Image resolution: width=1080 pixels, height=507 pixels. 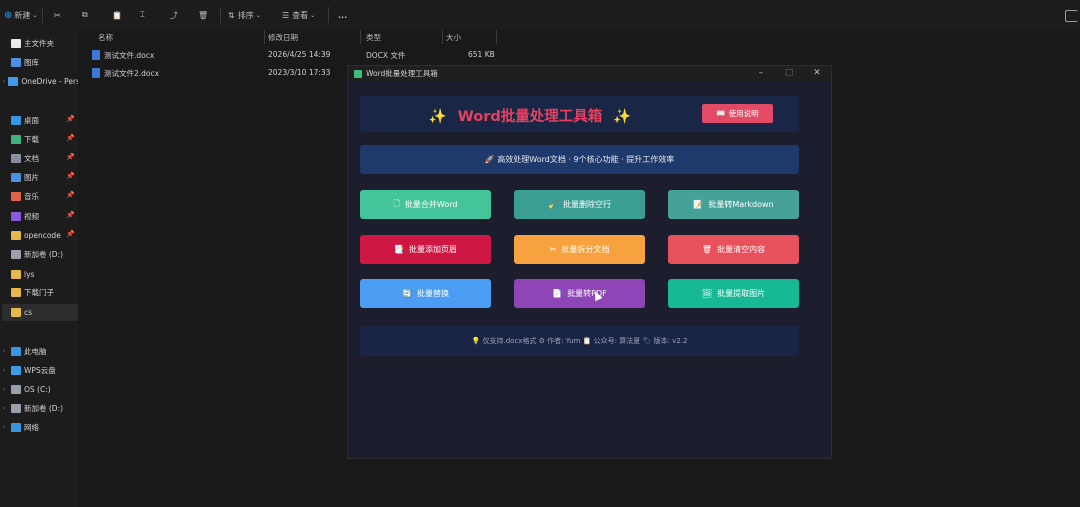 I want to click on function-button: 🔄 批量替换, so click(x=425, y=293).